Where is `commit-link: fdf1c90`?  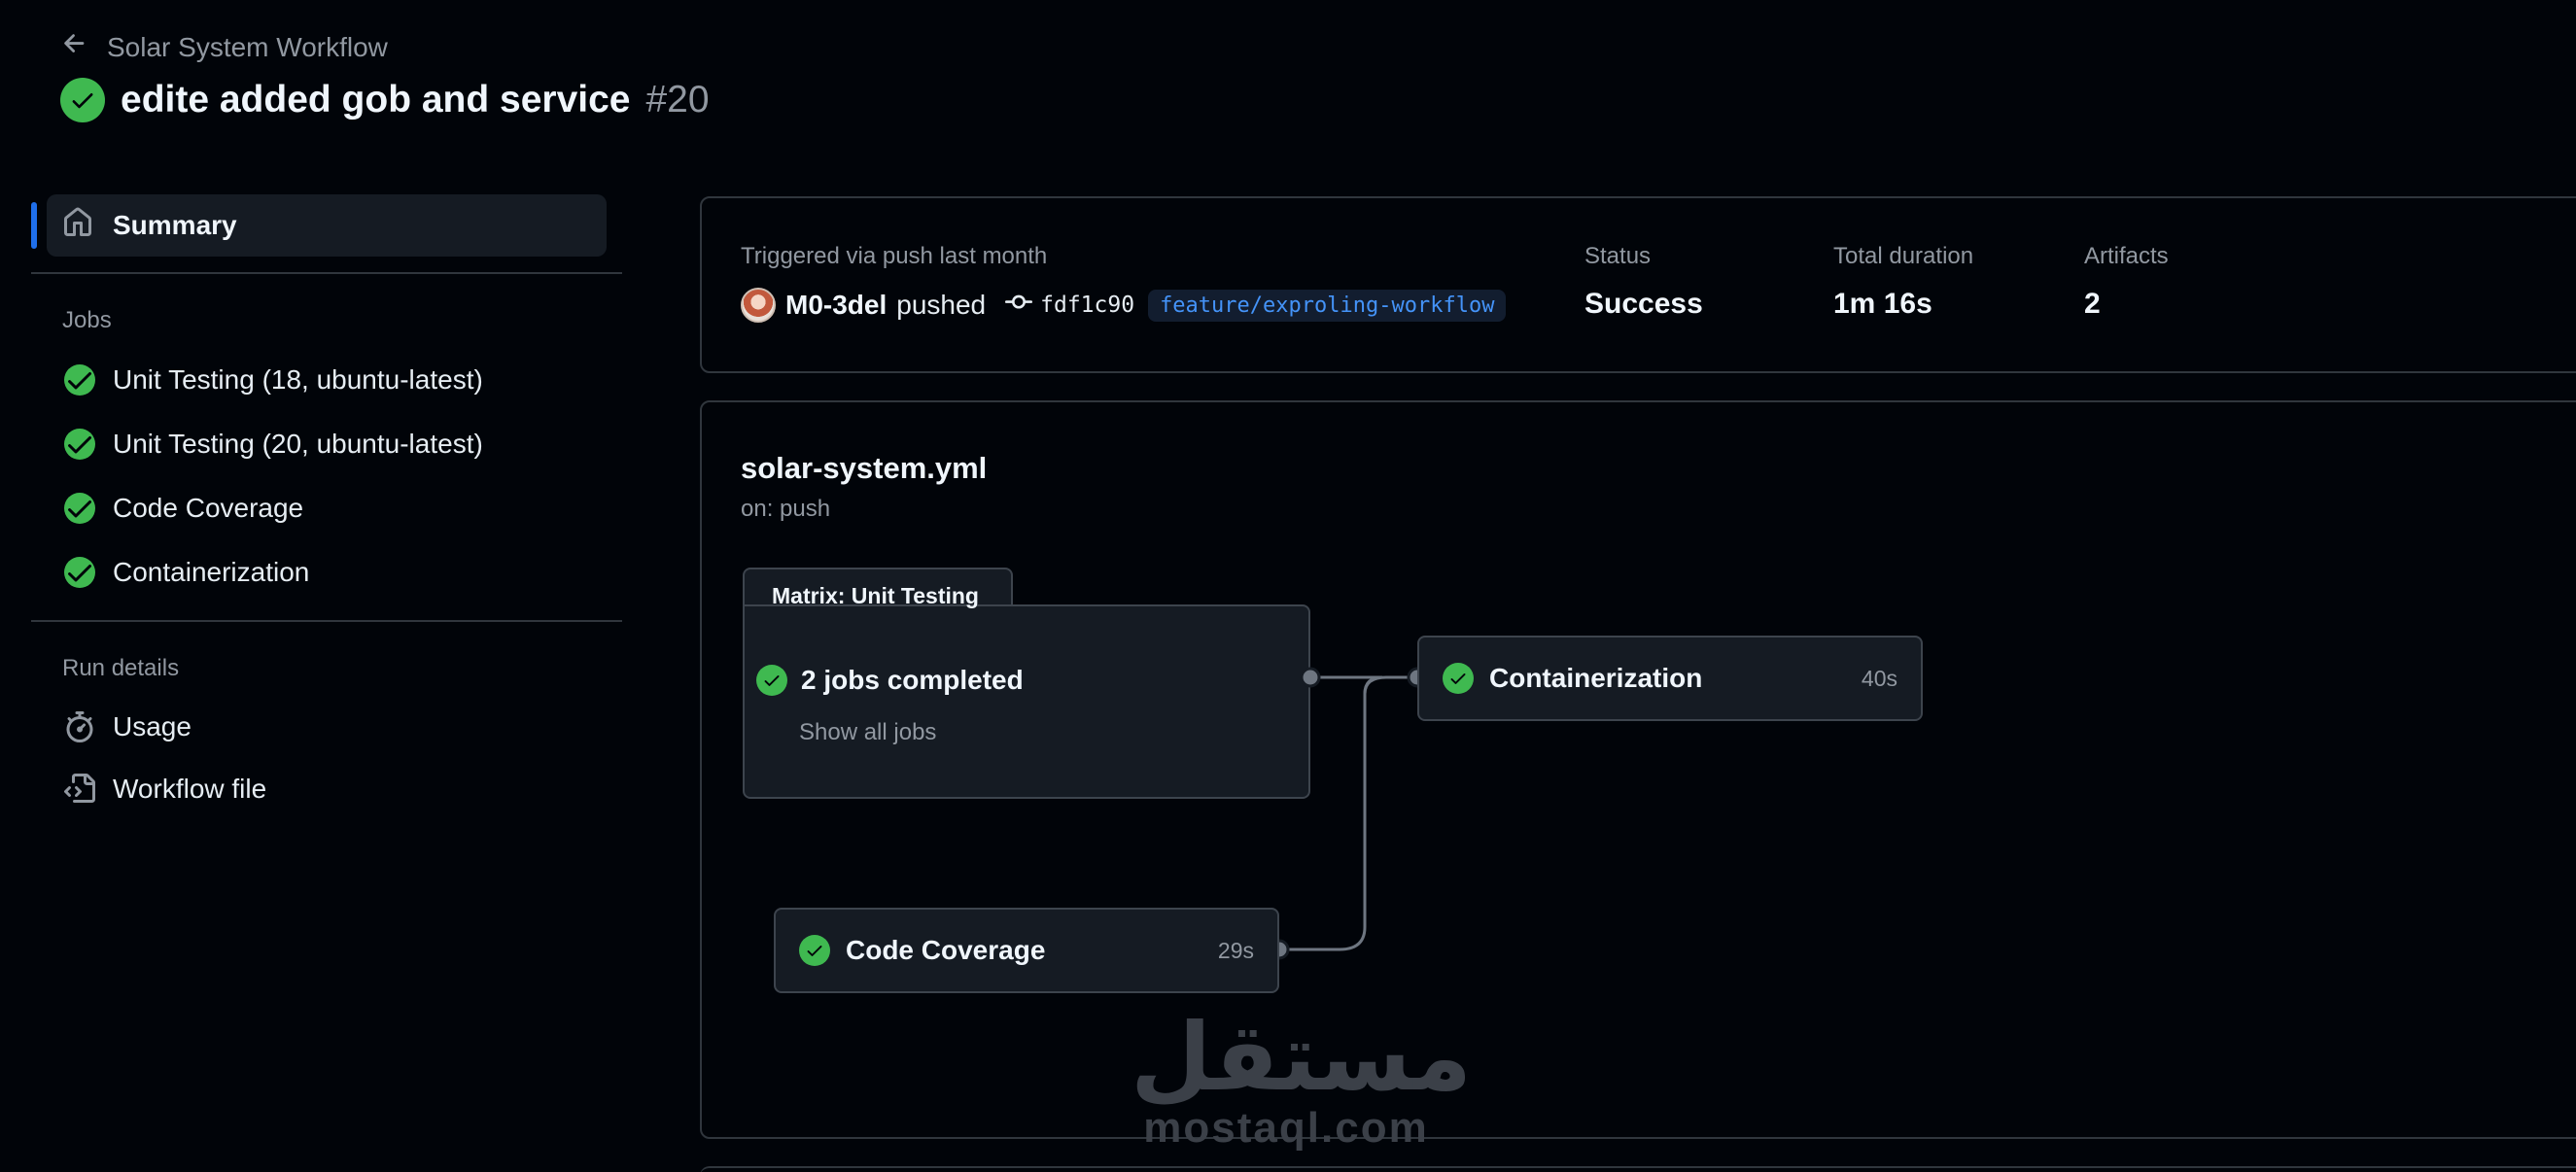
commit-link: fdf1c90 is located at coordinates (1069, 306).